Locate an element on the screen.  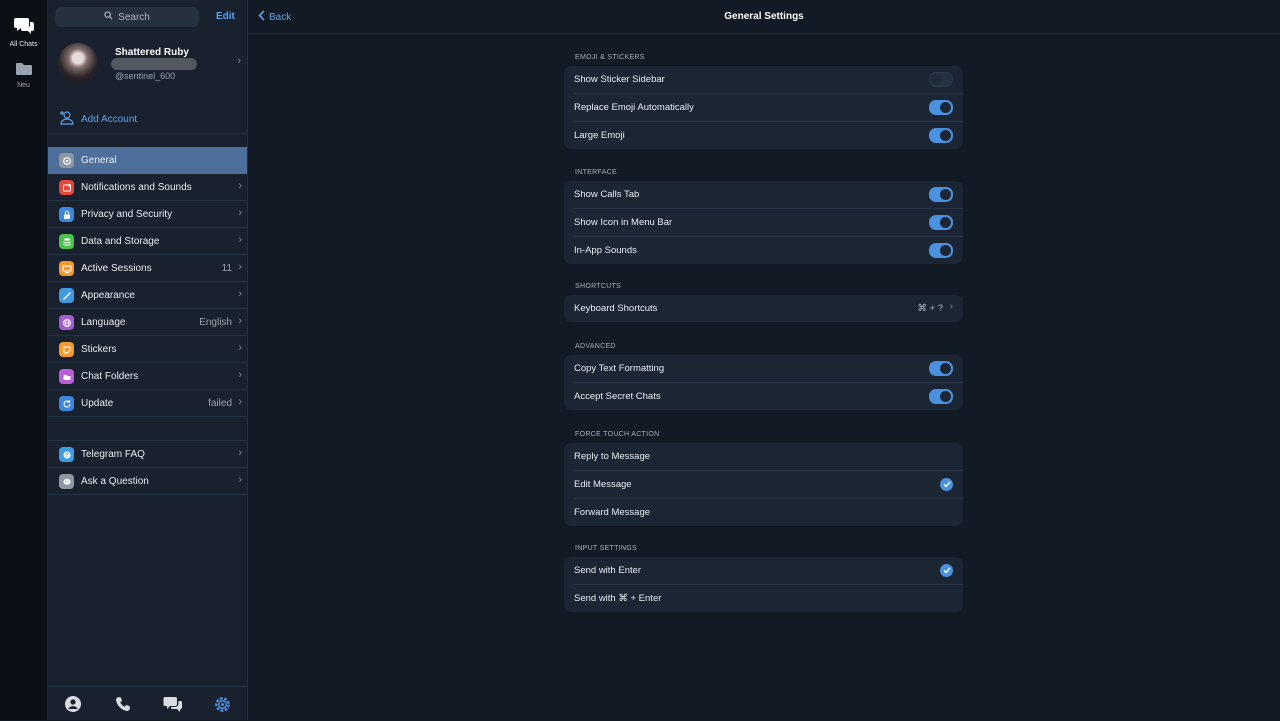
in-app-sounds-toggle is located at coordinates (941, 250).